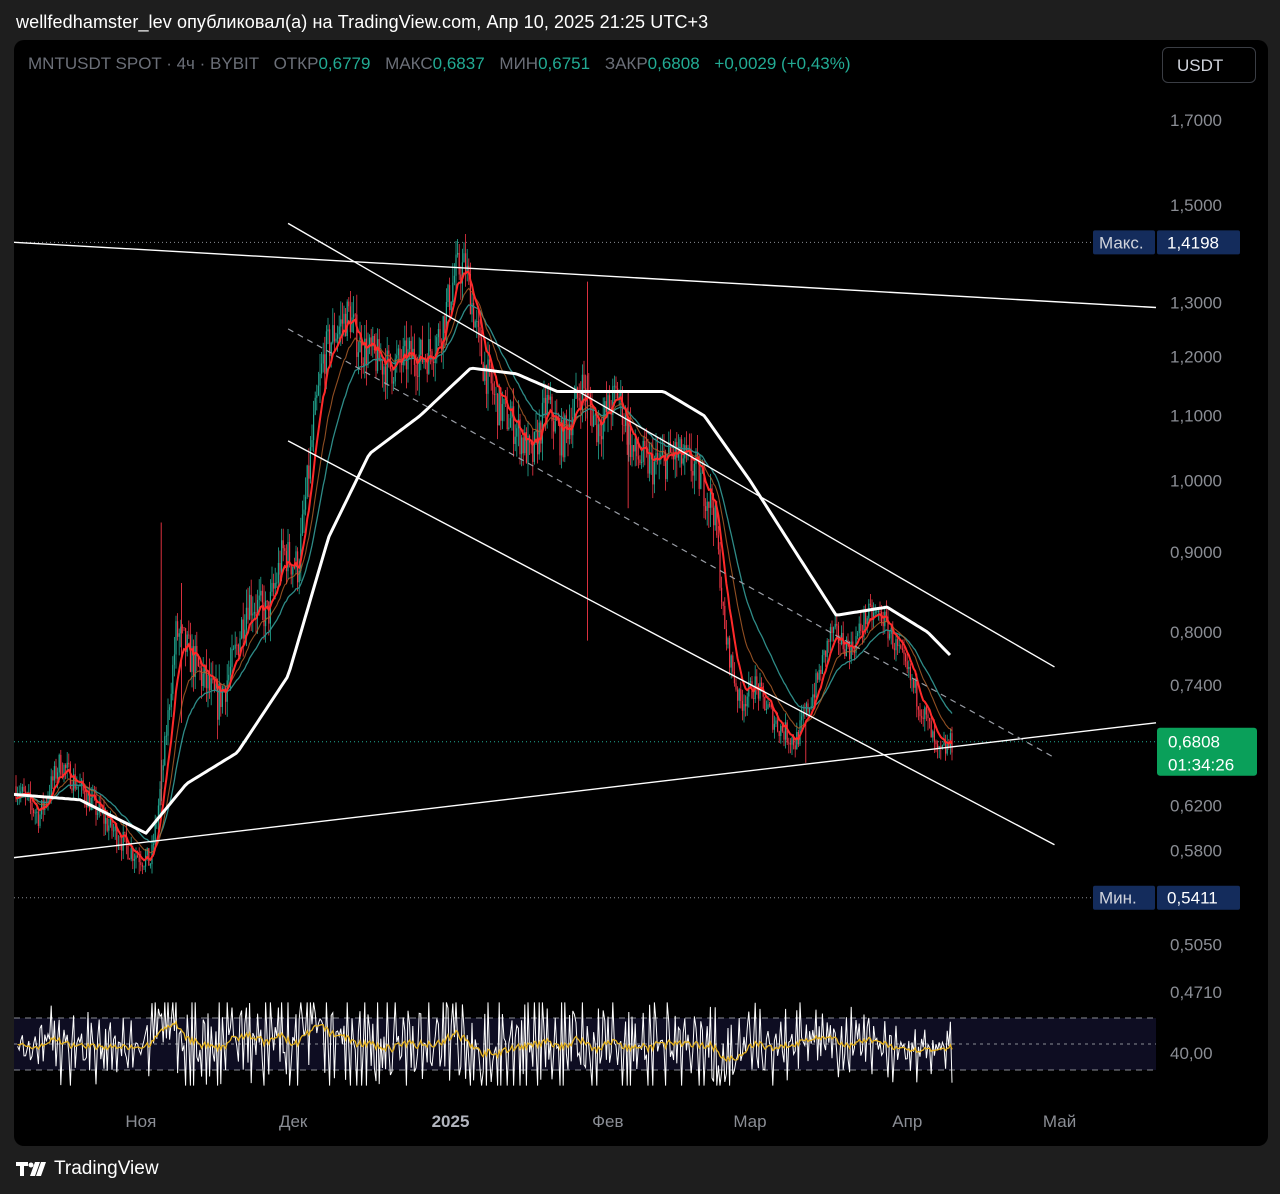 The width and height of the screenshot is (1280, 1194). What do you see at coordinates (907, 1121) in the screenshot?
I see `time-tick-label: Апр` at bounding box center [907, 1121].